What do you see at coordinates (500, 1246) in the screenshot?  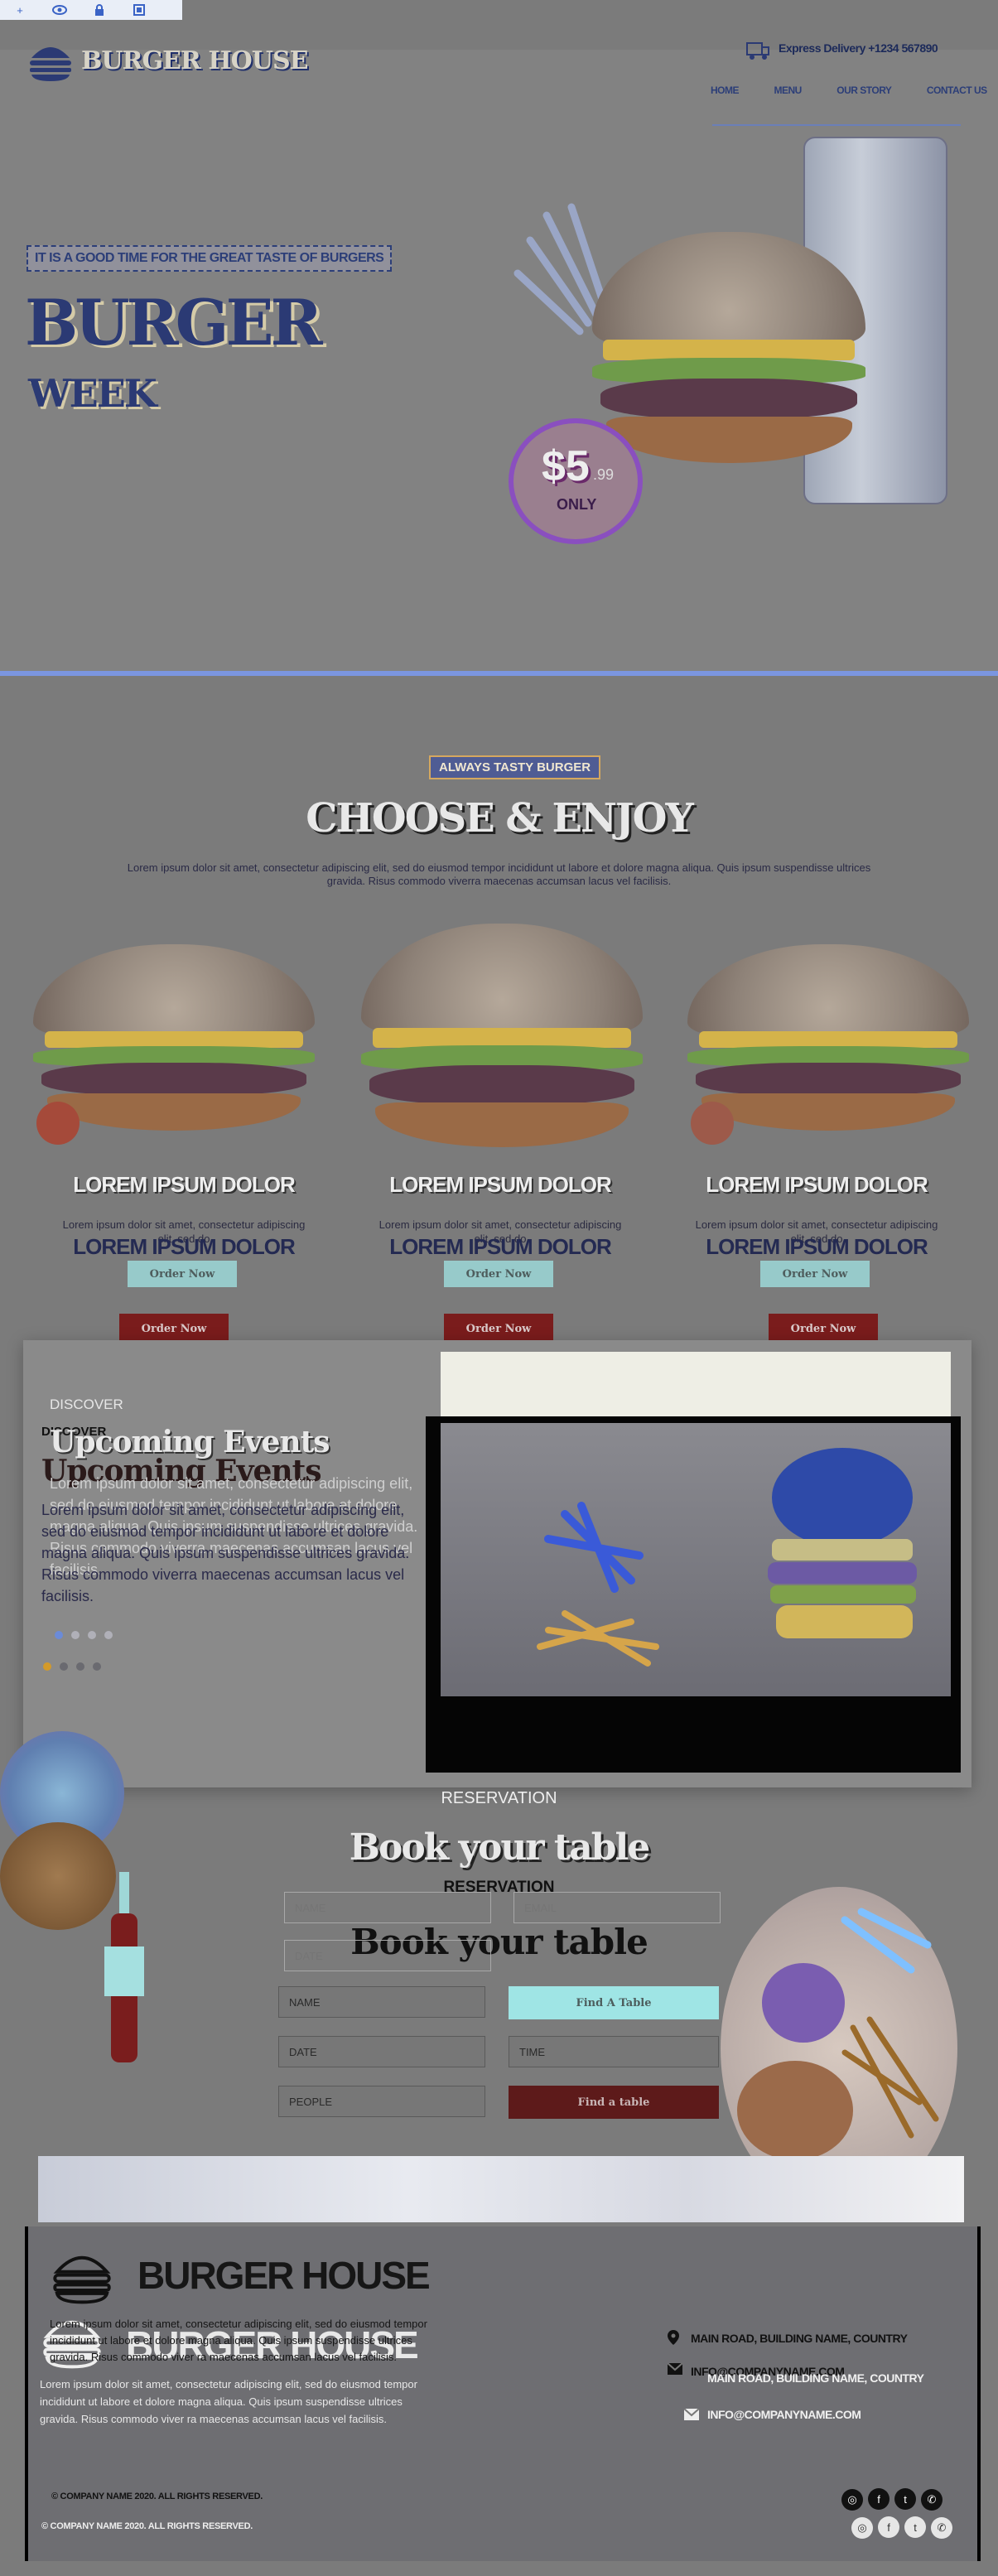 I see `card-2-title-alt: LOREM IPSUM DOLOR` at bounding box center [500, 1246].